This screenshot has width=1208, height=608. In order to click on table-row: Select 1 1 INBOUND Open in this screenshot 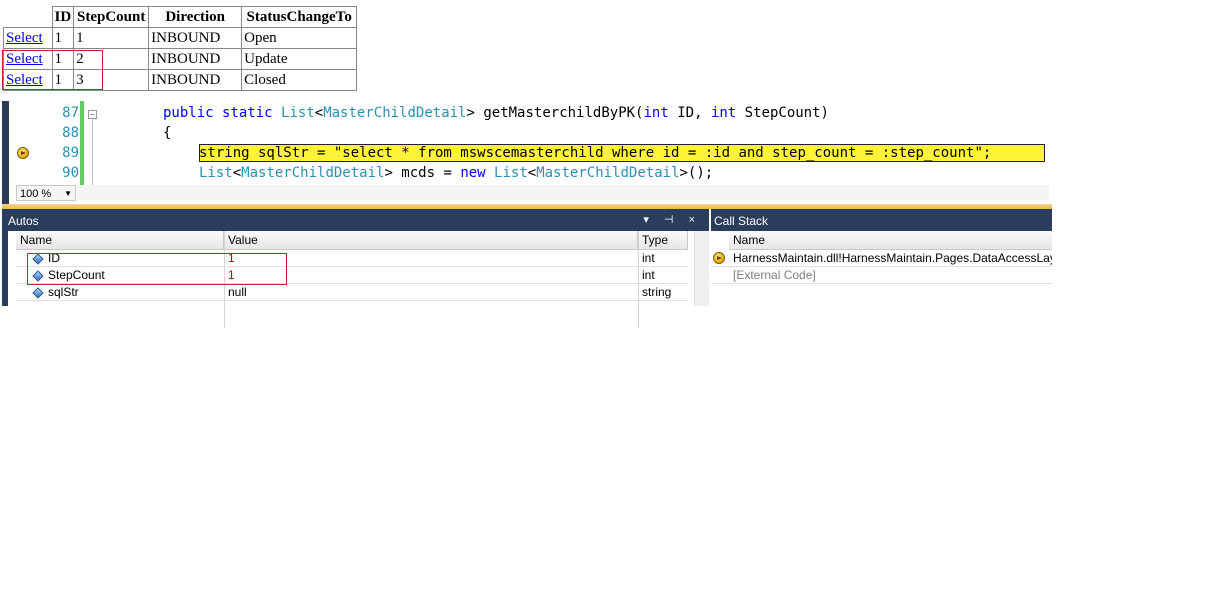, I will do `click(180, 38)`.